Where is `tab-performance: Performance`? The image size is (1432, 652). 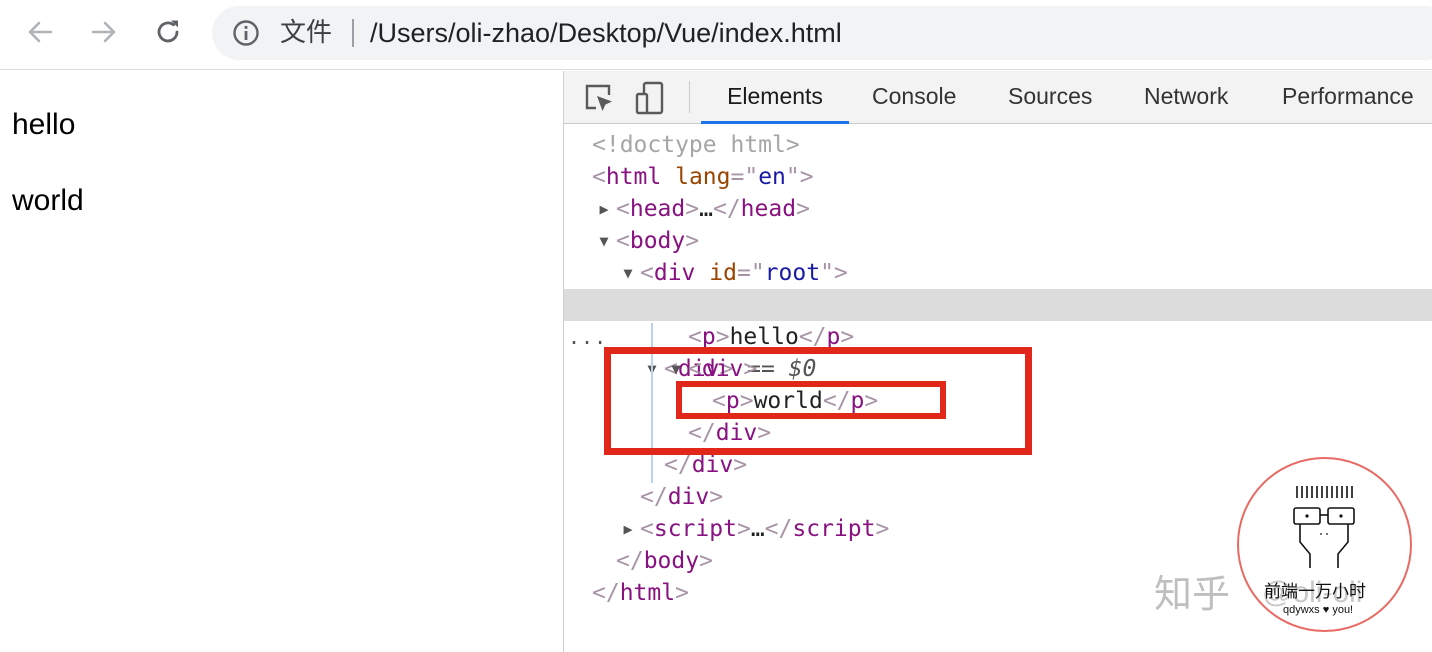 tab-performance: Performance is located at coordinates (1348, 97).